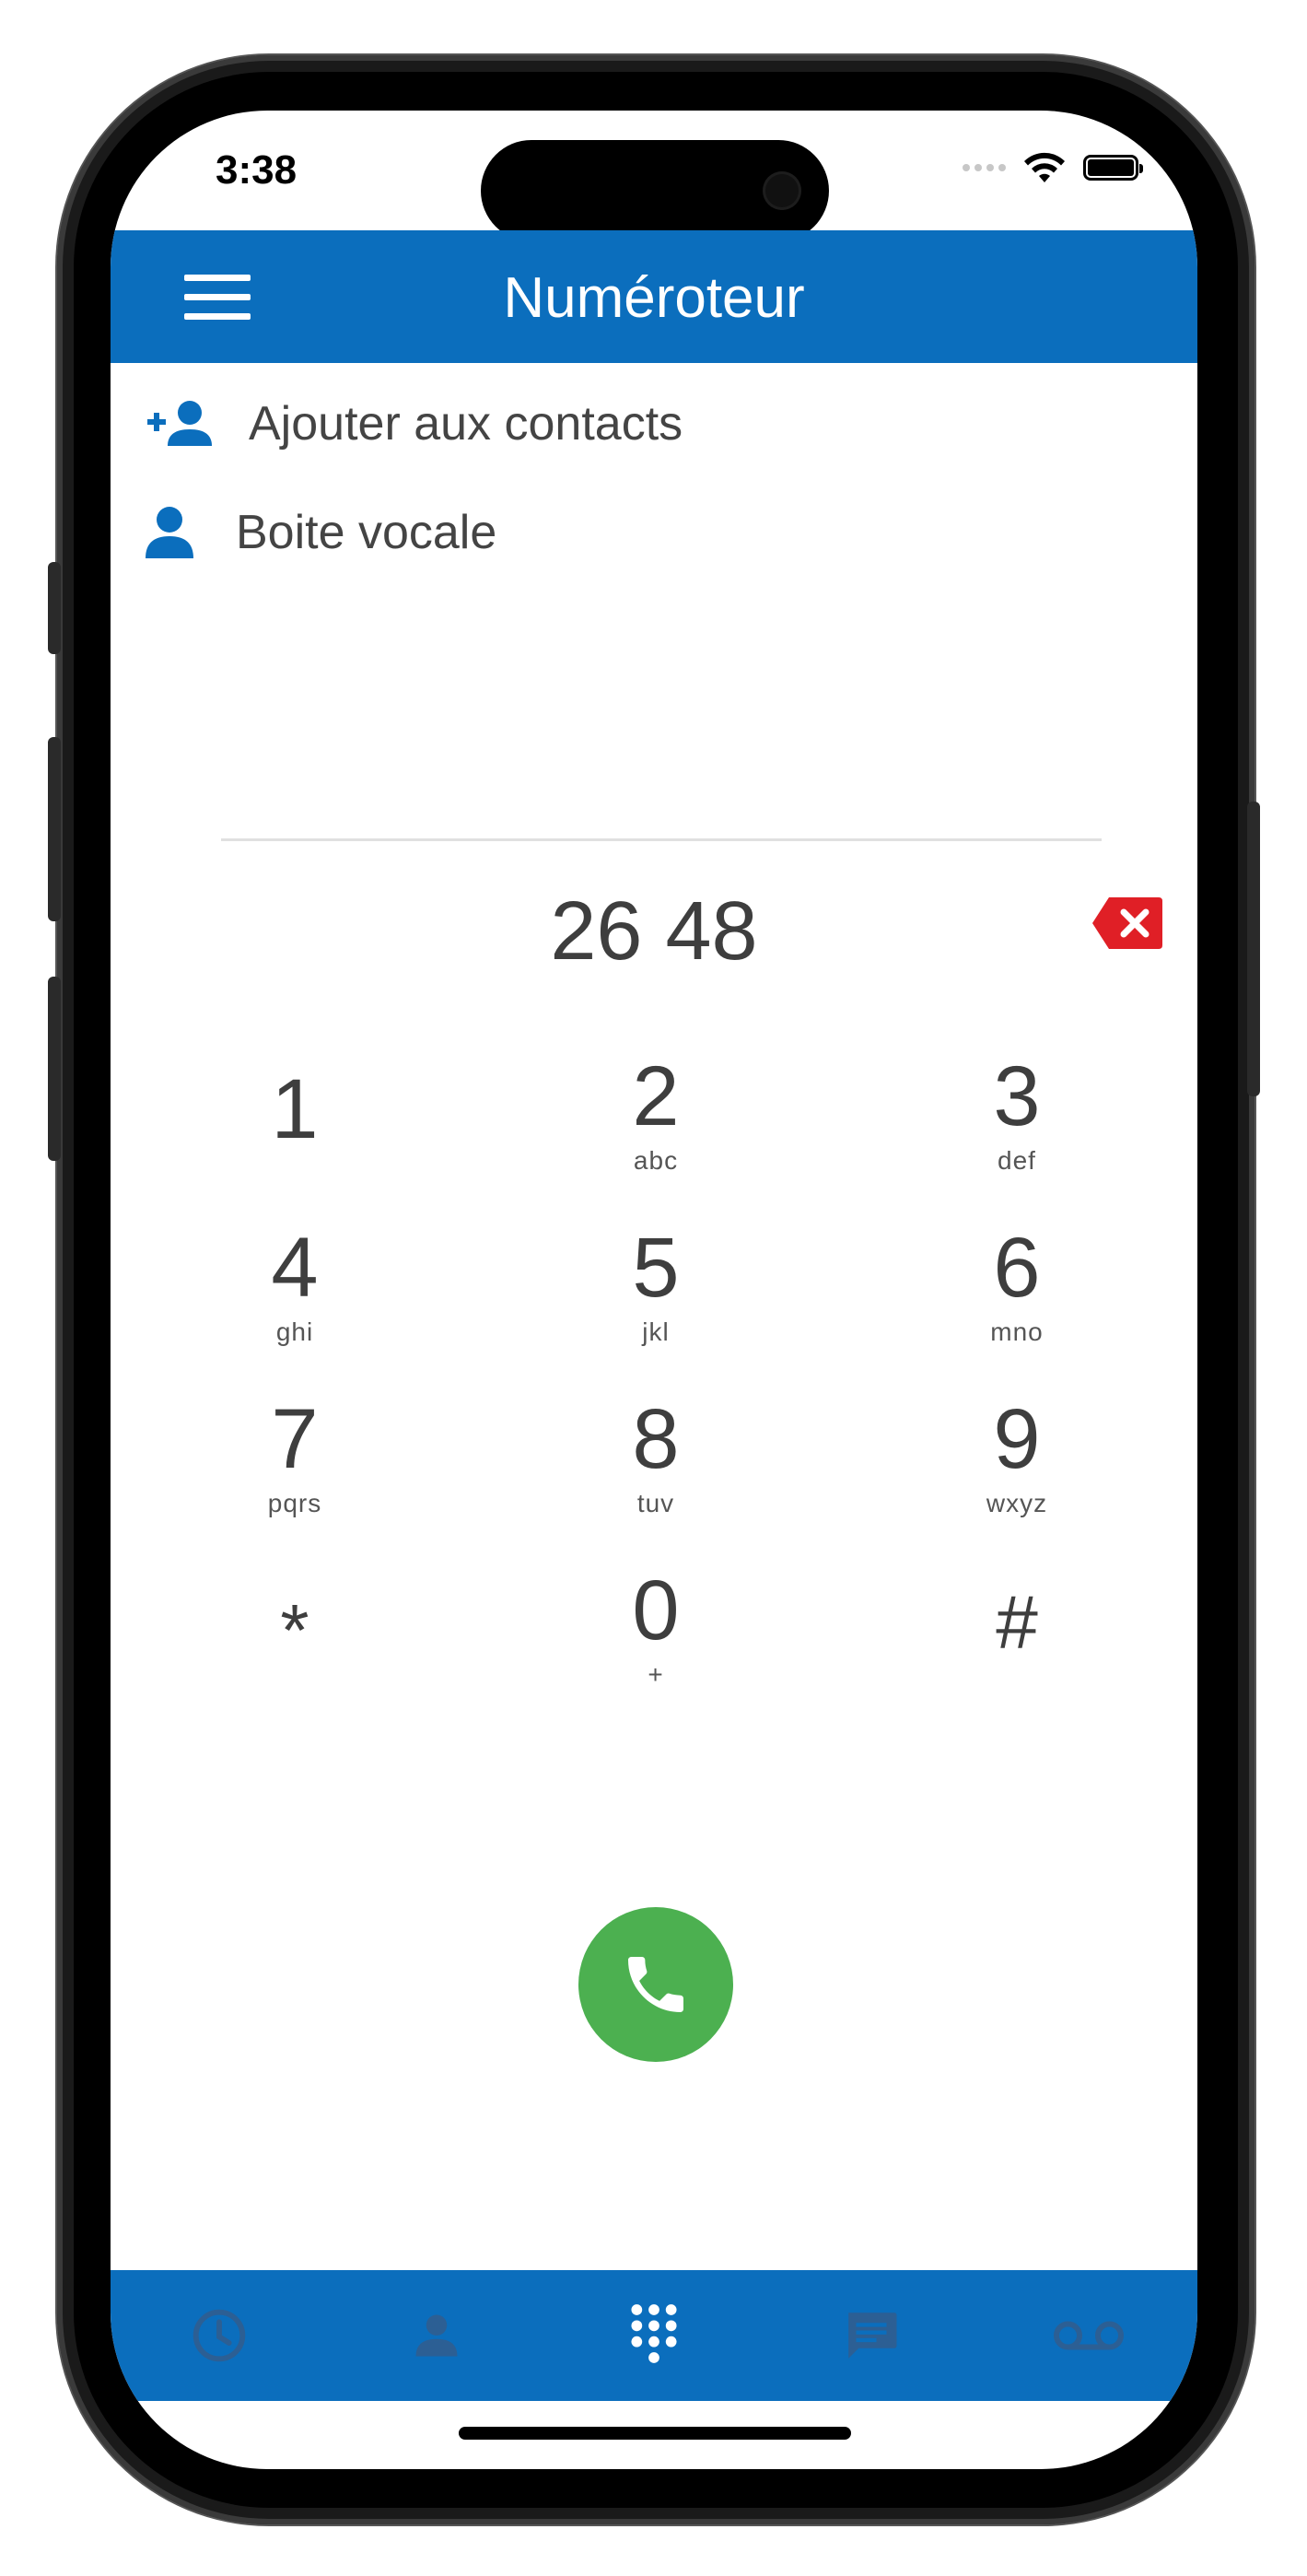 This screenshot has height=2576, width=1307. I want to click on key-6: 6 mno, so click(1017, 1300).